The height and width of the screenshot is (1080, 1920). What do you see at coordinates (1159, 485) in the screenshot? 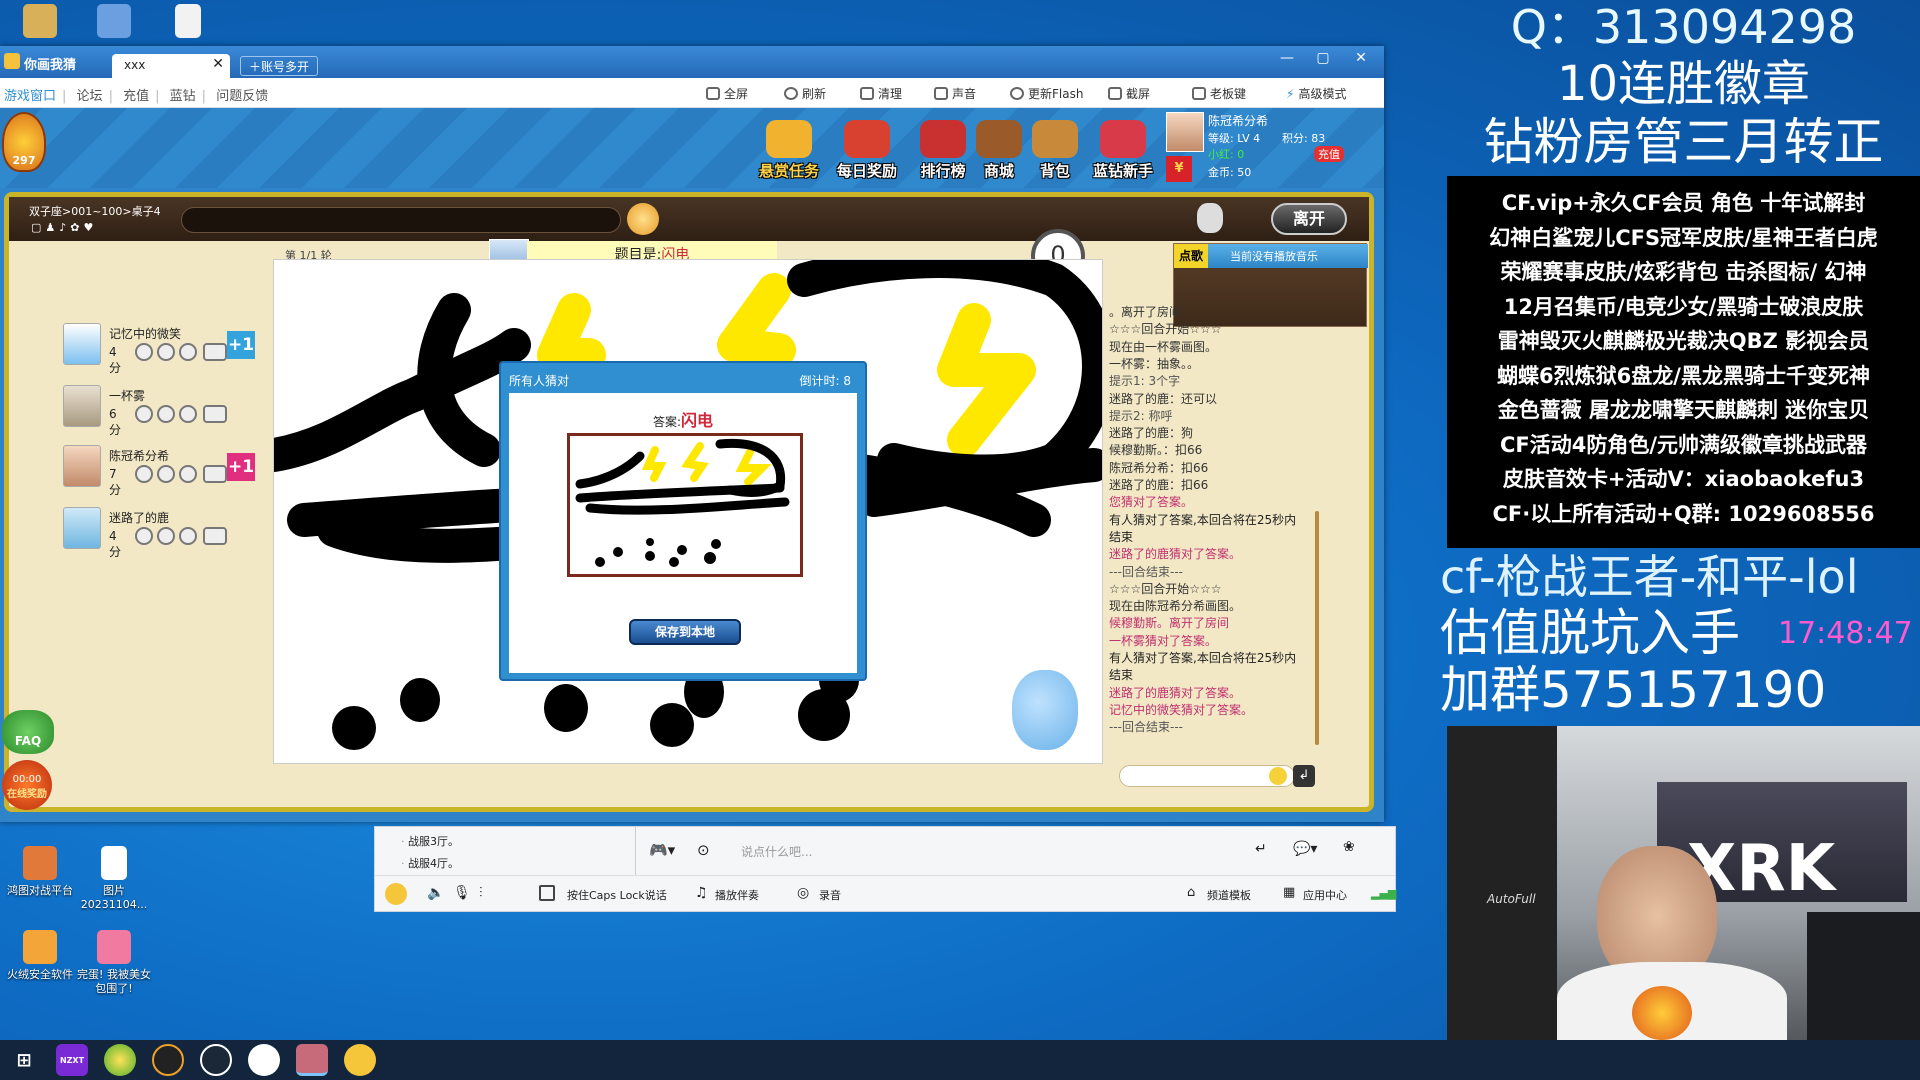
I see `chat-message: 迷路了的鹿：扣66` at bounding box center [1159, 485].